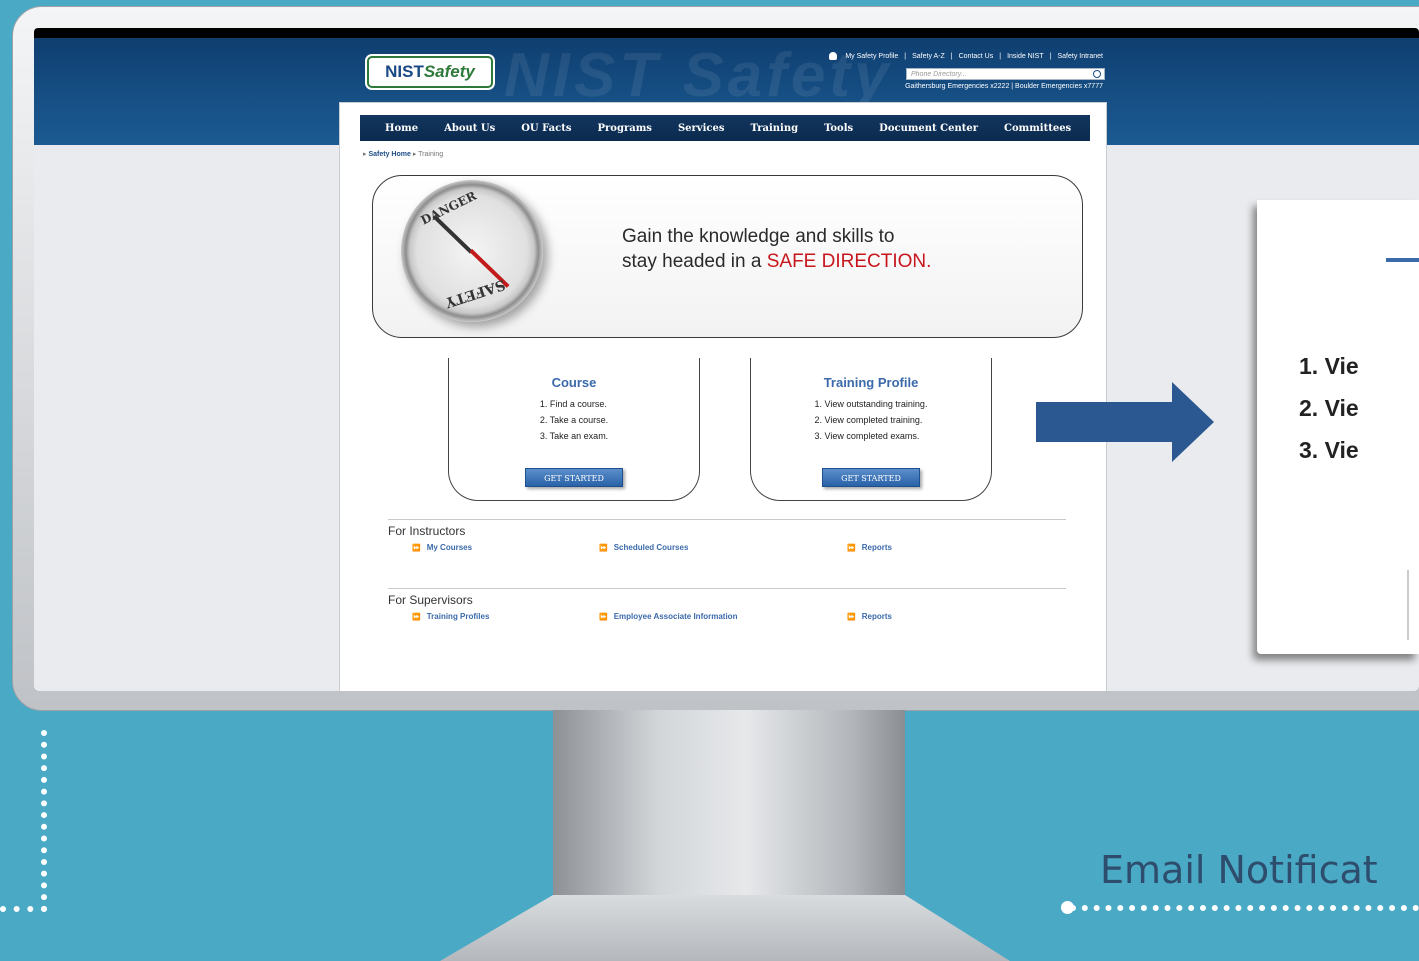  What do you see at coordinates (1239, 870) in the screenshot?
I see `email-notification-caption: Email Notificat` at bounding box center [1239, 870].